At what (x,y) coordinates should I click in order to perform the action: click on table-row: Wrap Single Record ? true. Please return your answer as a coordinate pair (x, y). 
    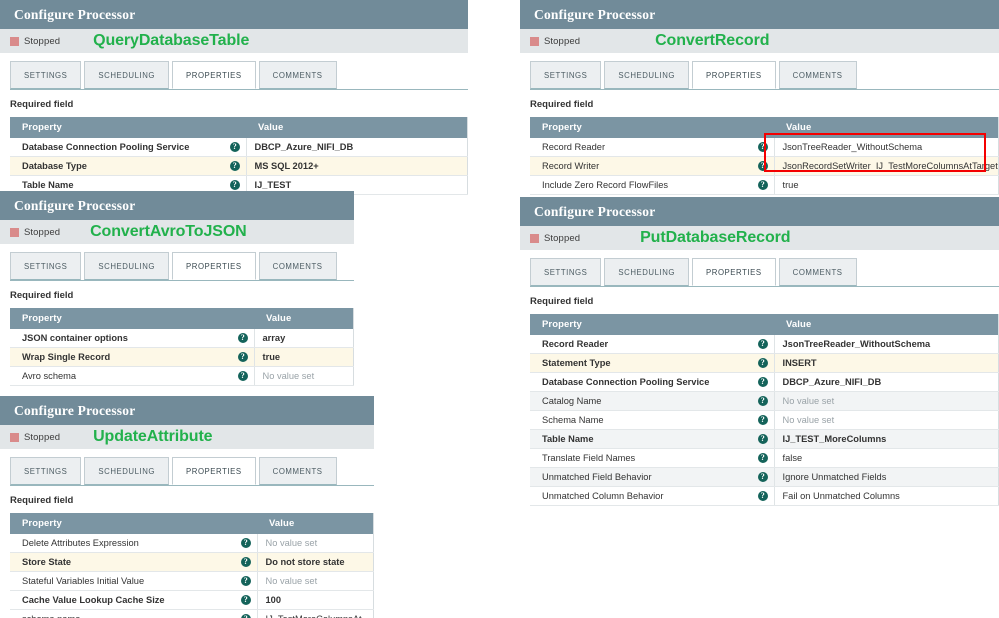
    Looking at the image, I should click on (182, 357).